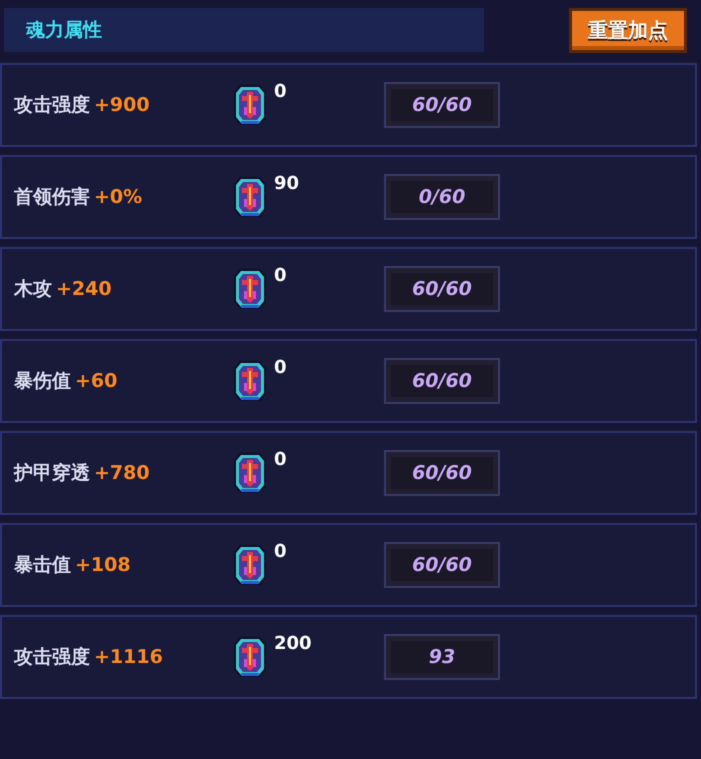 The width and height of the screenshot is (701, 759). What do you see at coordinates (52, 197) in the screenshot?
I see `attribute-name: 首领伤害` at bounding box center [52, 197].